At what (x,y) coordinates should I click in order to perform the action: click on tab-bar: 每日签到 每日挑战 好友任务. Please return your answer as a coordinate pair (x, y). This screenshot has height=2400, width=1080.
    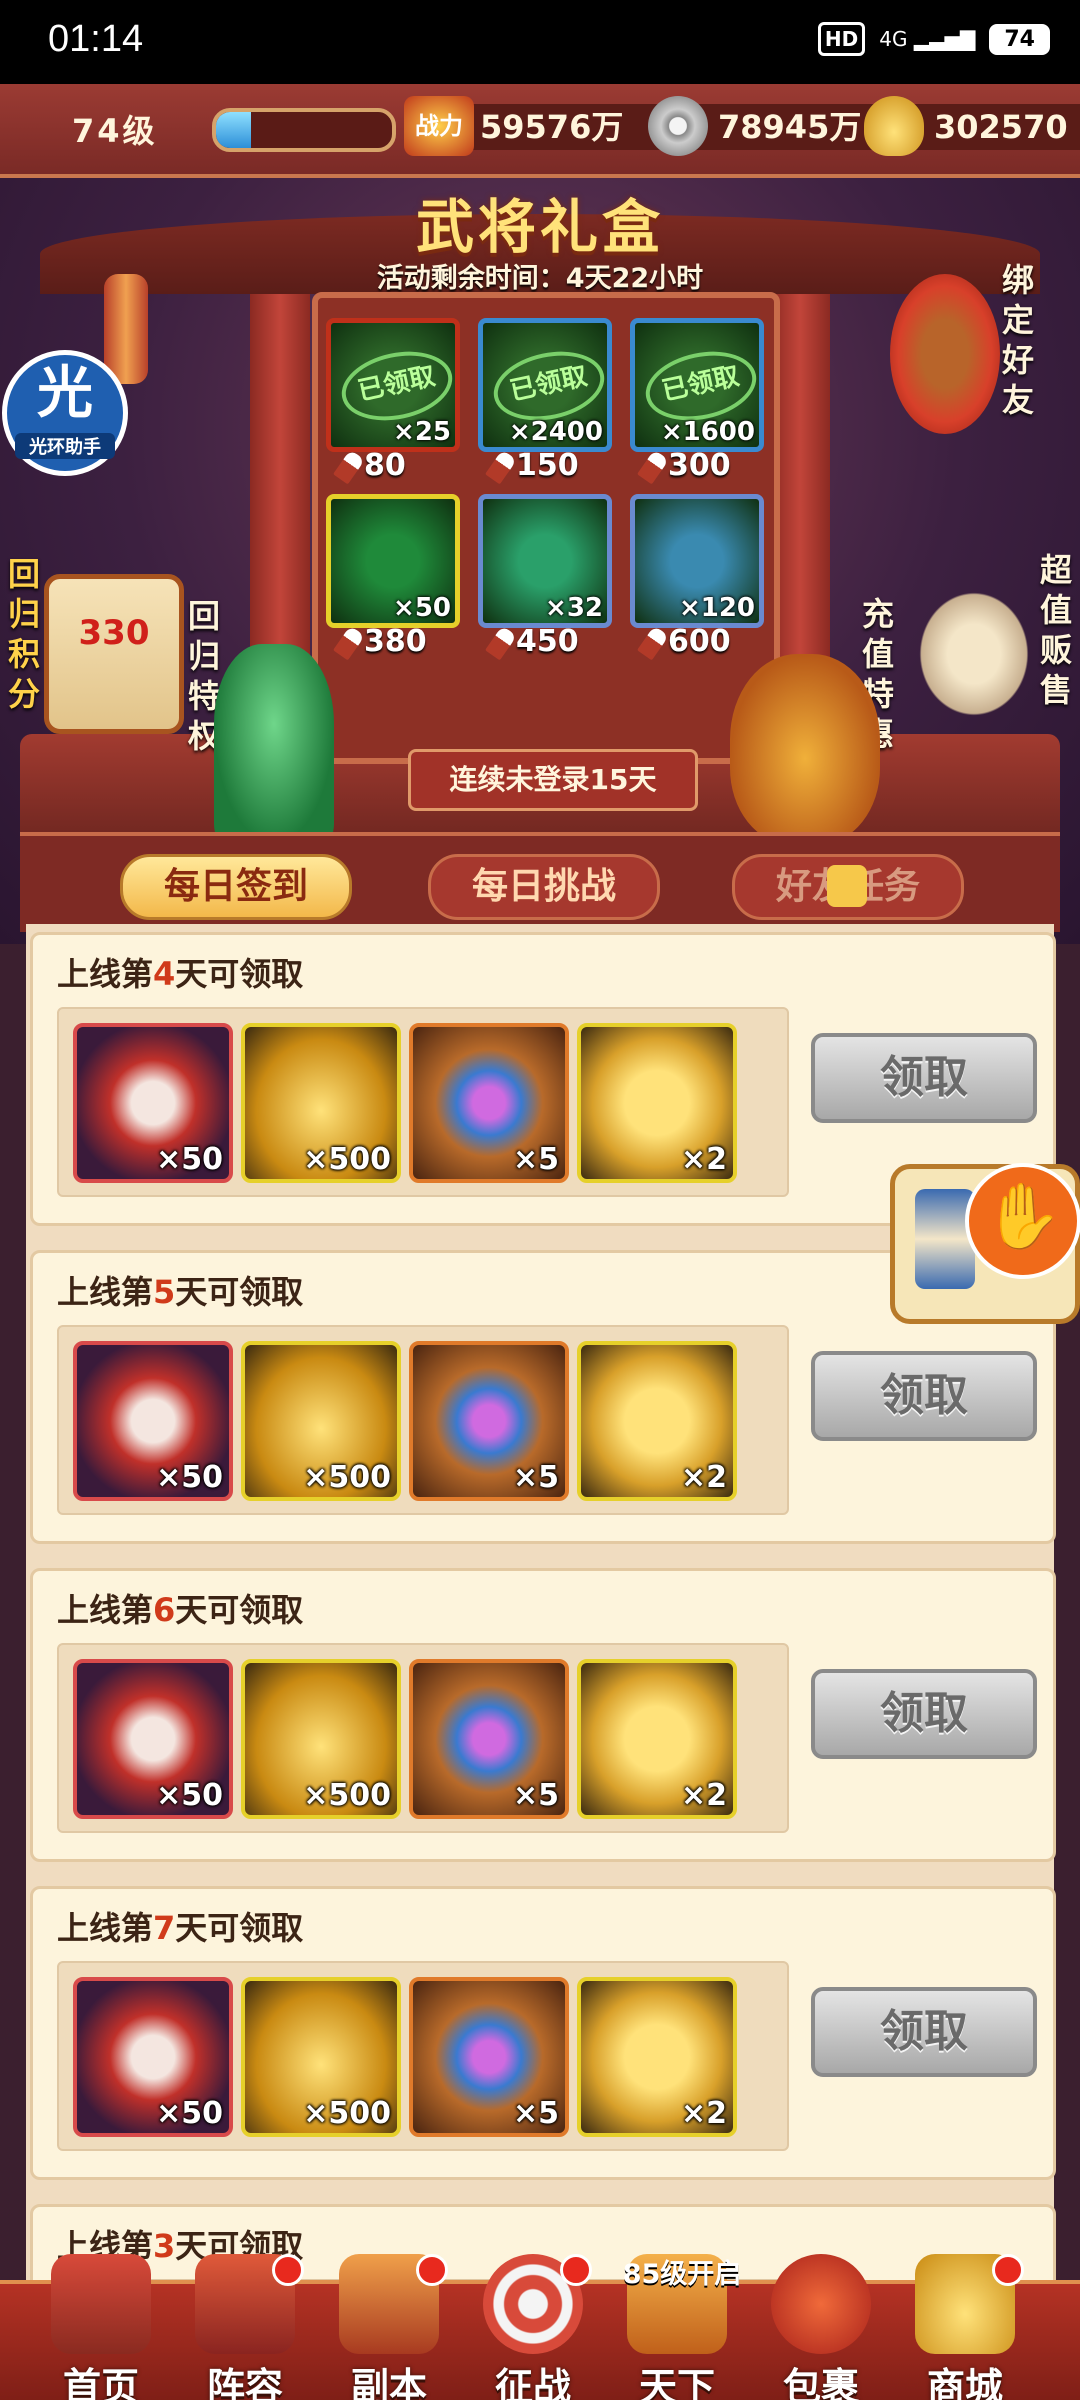
    Looking at the image, I should click on (540, 882).